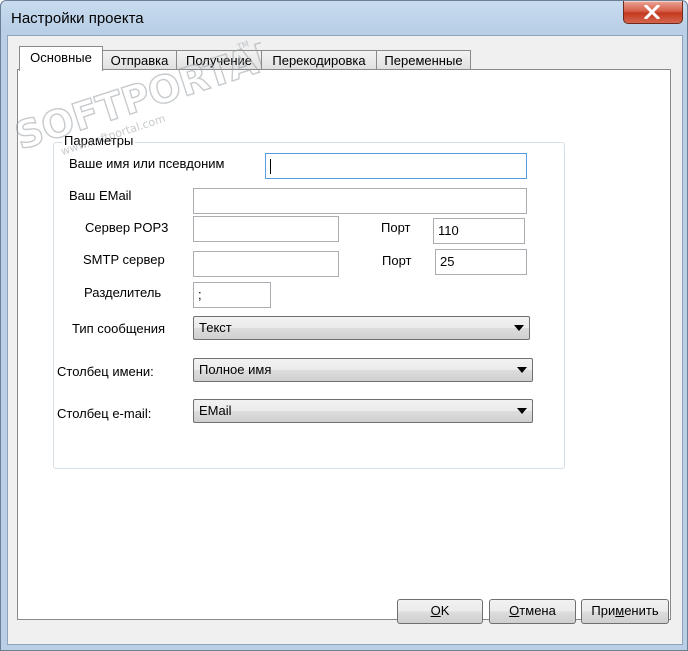 The width and height of the screenshot is (688, 651). Describe the element at coordinates (396, 227) in the screenshot. I see `pop3-port-label: Порт` at that location.